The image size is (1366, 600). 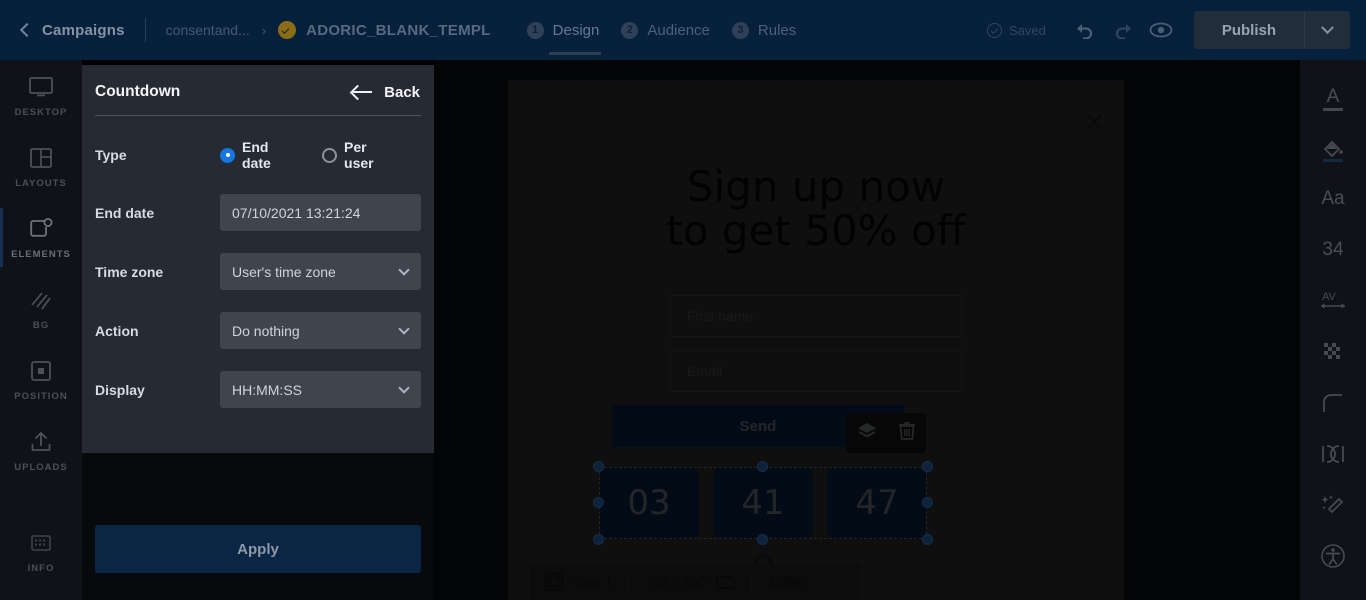 I want to click on sidebar-item-elements: ELEMENTS, so click(x=41, y=237).